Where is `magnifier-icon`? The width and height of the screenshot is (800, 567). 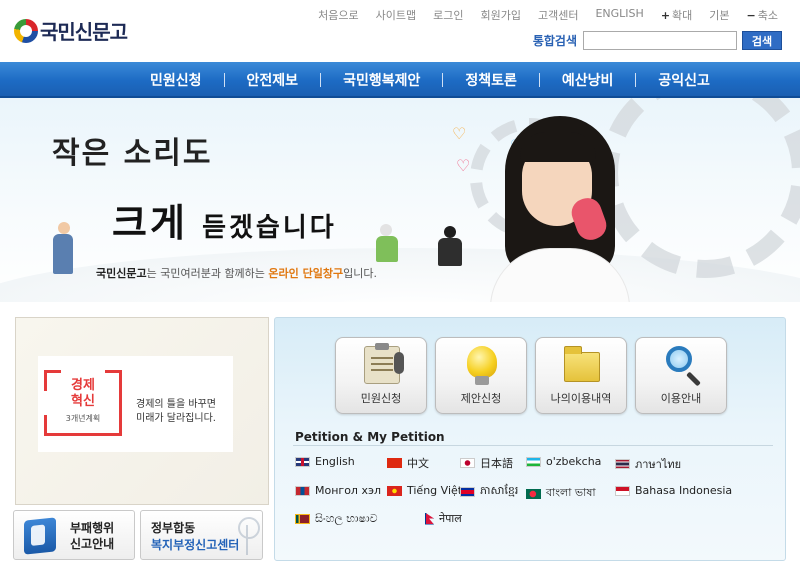 magnifier-icon is located at coordinates (679, 359).